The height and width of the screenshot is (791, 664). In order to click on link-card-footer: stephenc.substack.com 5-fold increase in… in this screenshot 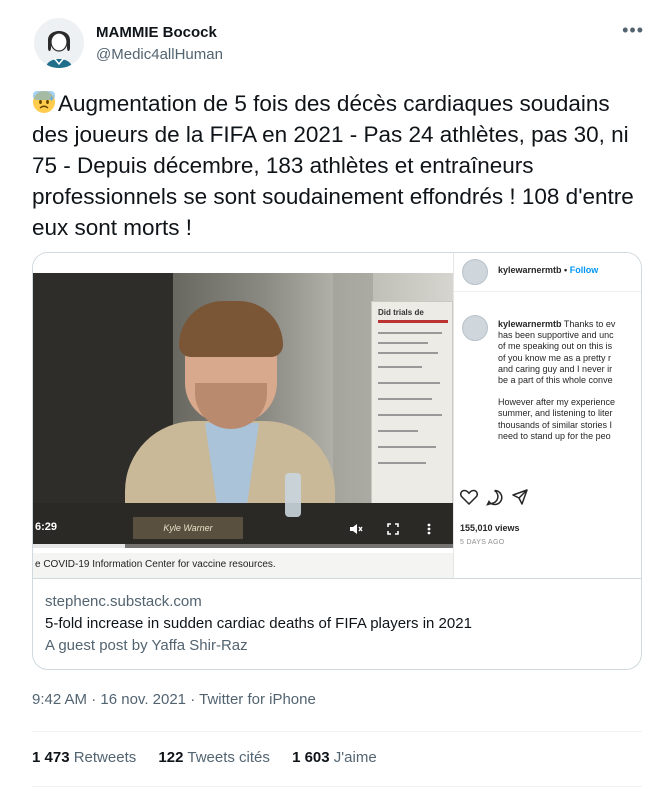, I will do `click(337, 623)`.